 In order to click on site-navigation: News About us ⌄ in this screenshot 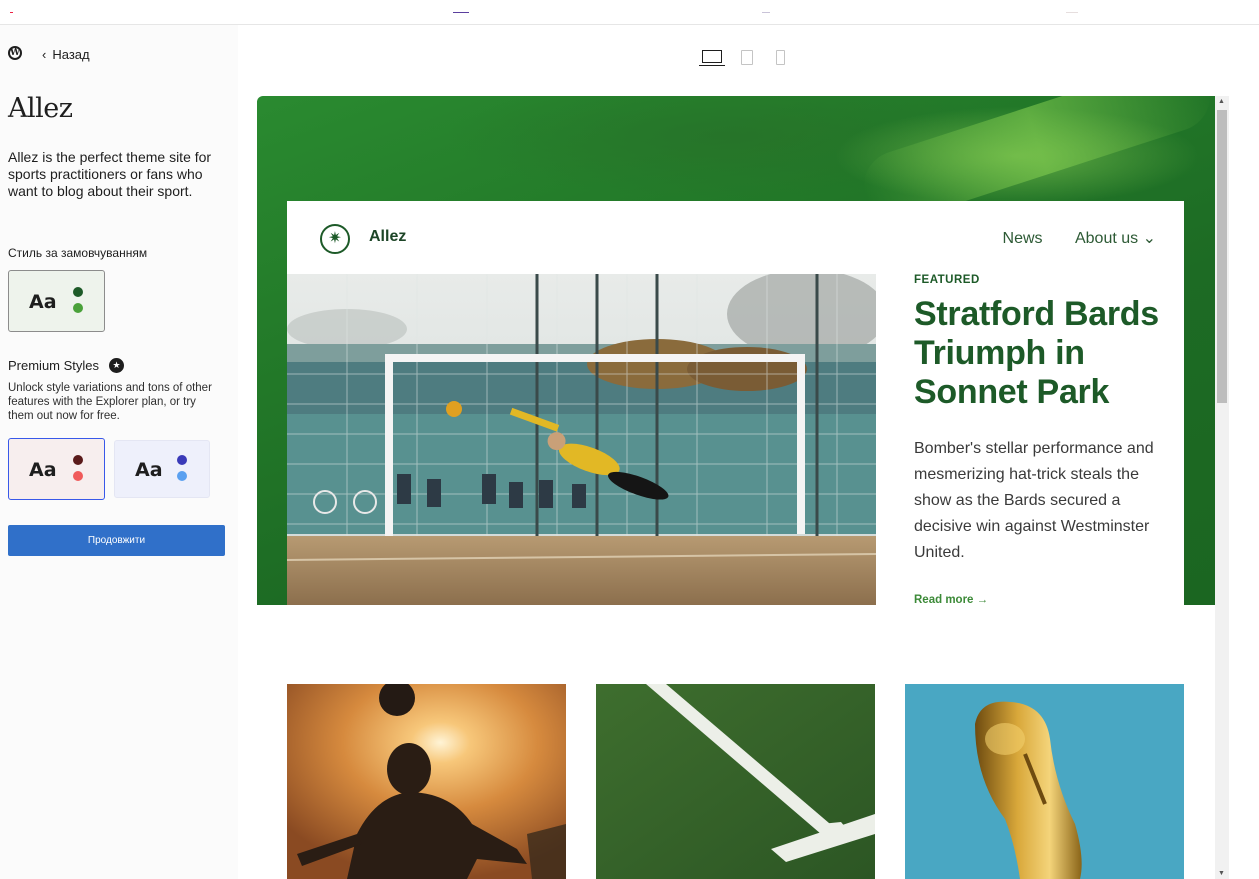, I will do `click(1065, 238)`.